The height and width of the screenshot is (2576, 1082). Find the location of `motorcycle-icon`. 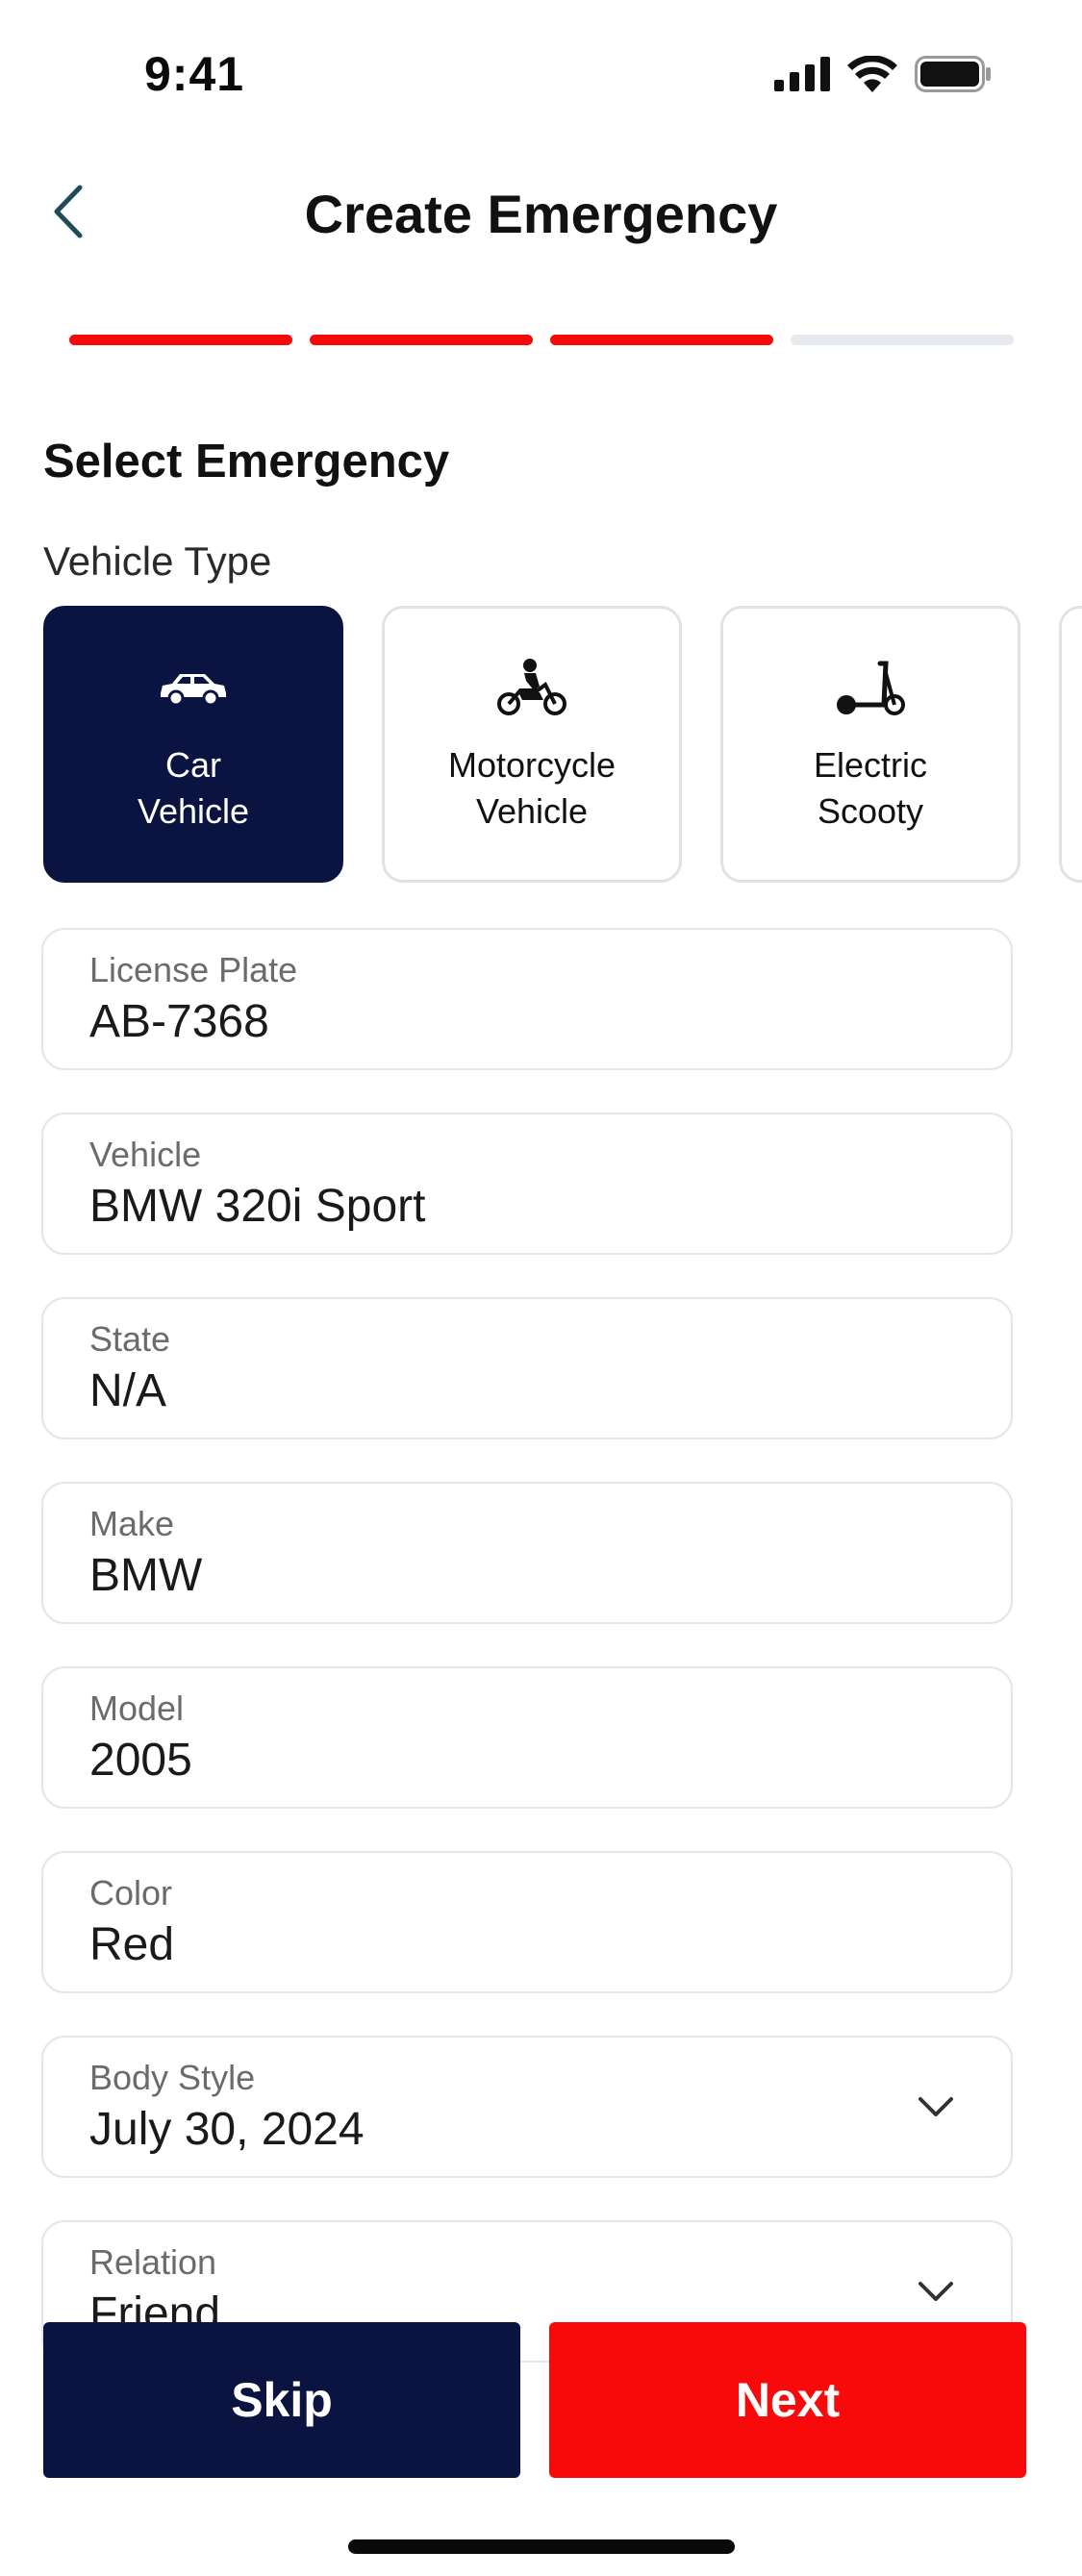

motorcycle-icon is located at coordinates (531, 687).